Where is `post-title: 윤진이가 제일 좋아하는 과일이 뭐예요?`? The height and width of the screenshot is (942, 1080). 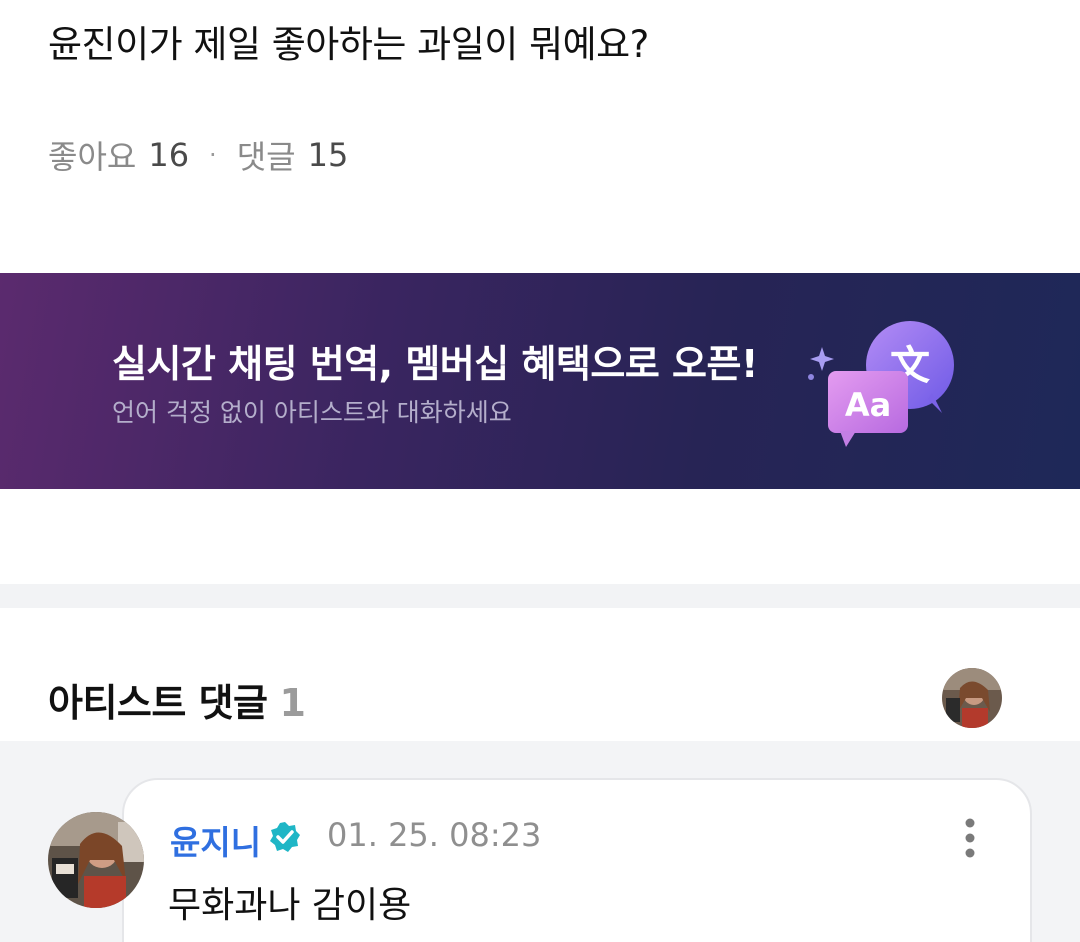
post-title: 윤진이가 제일 좋아하는 과일이 뭐예요? is located at coordinates (348, 44).